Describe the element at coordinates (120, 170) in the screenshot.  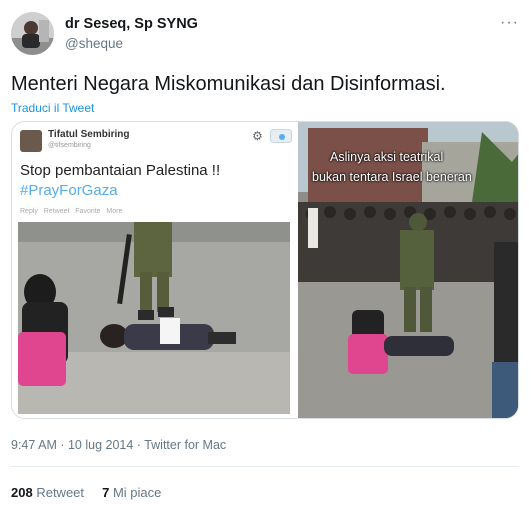
I see `embedded-text: Stop pembantaian Palestina !!` at that location.